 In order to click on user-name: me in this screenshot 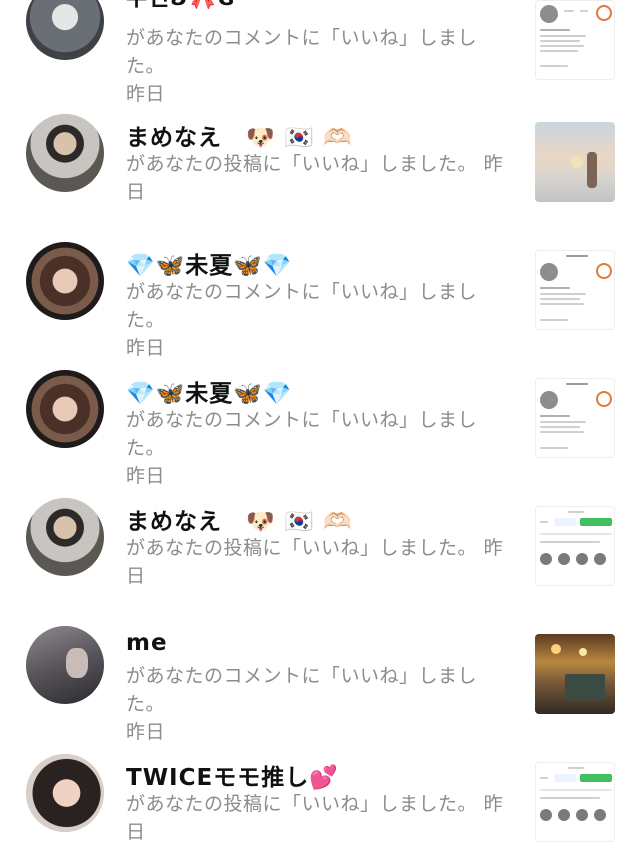, I will do `click(147, 643)`.